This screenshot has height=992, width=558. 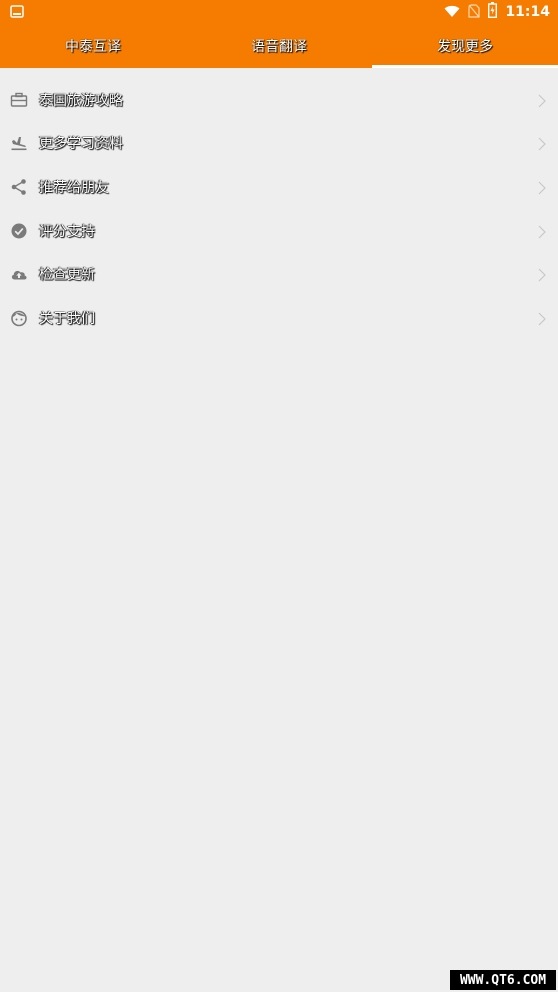 What do you see at coordinates (67, 318) in the screenshot?
I see `menu-item-label: 关于我们` at bounding box center [67, 318].